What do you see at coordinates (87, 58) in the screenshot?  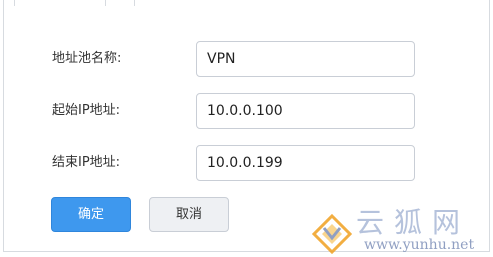 I see `pool-name-label: 地址池名称:` at bounding box center [87, 58].